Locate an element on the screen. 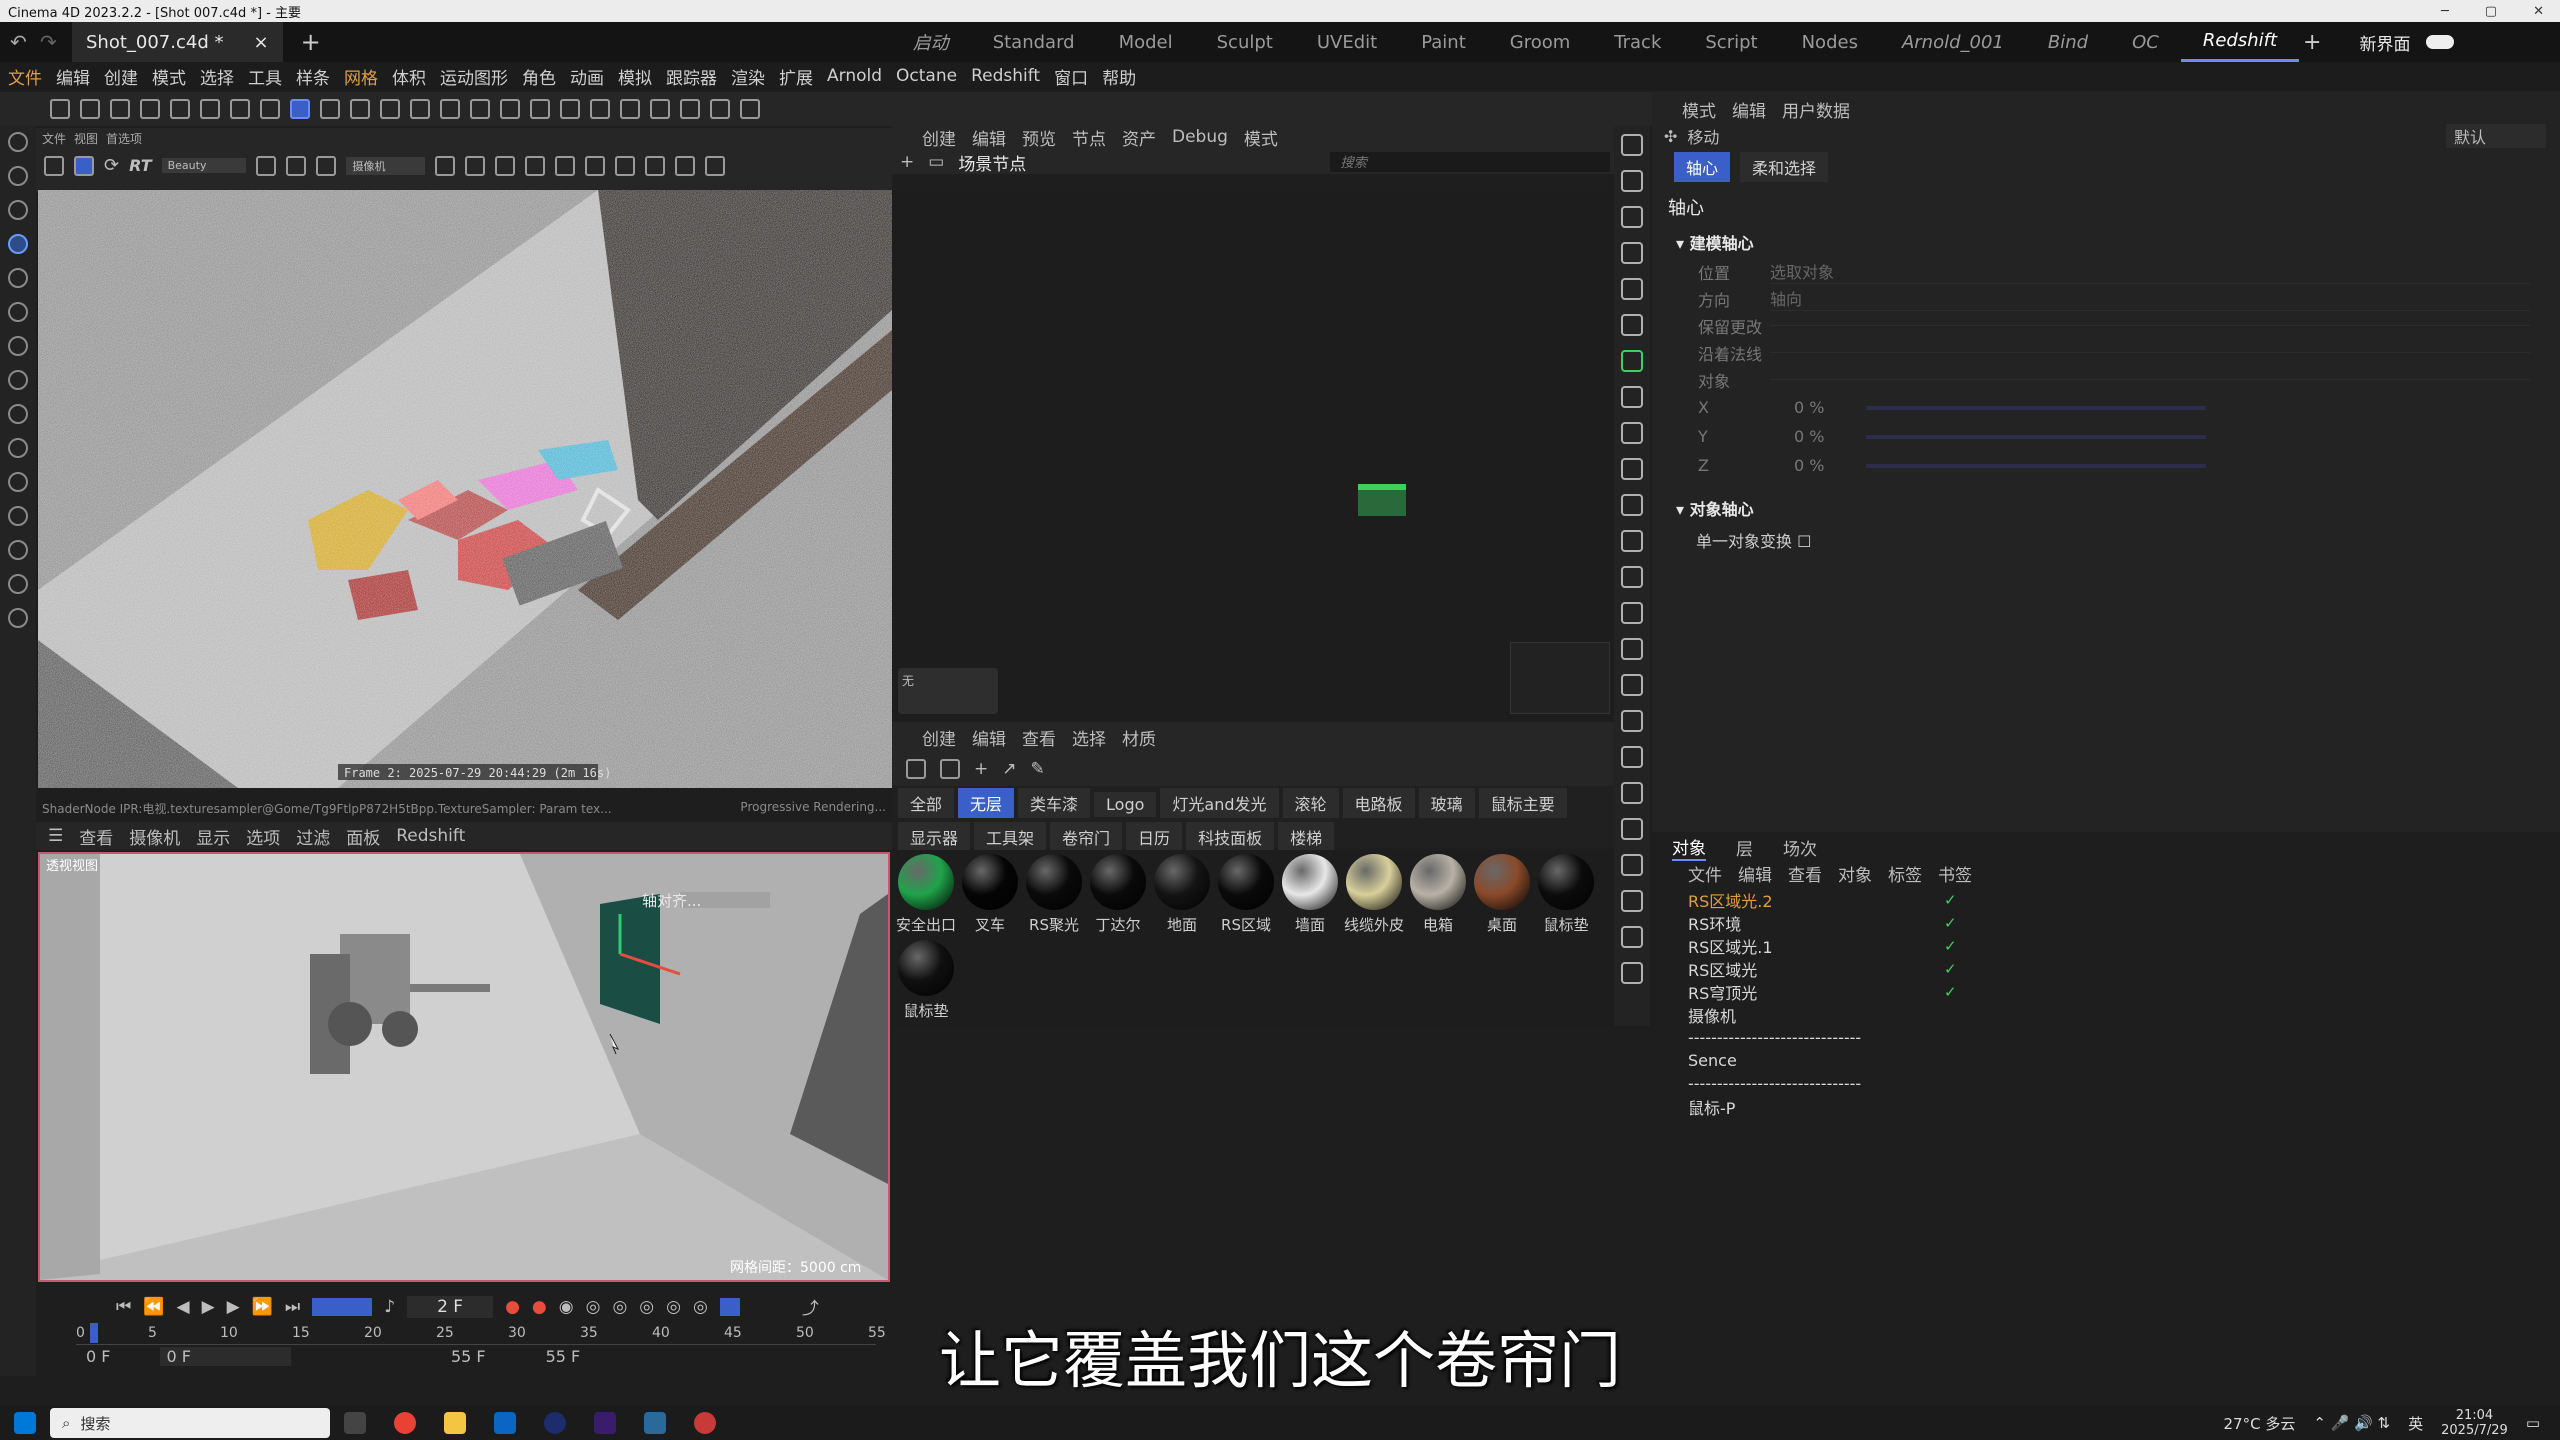  attribute-row: 保留更改 is located at coordinates (2106, 325).